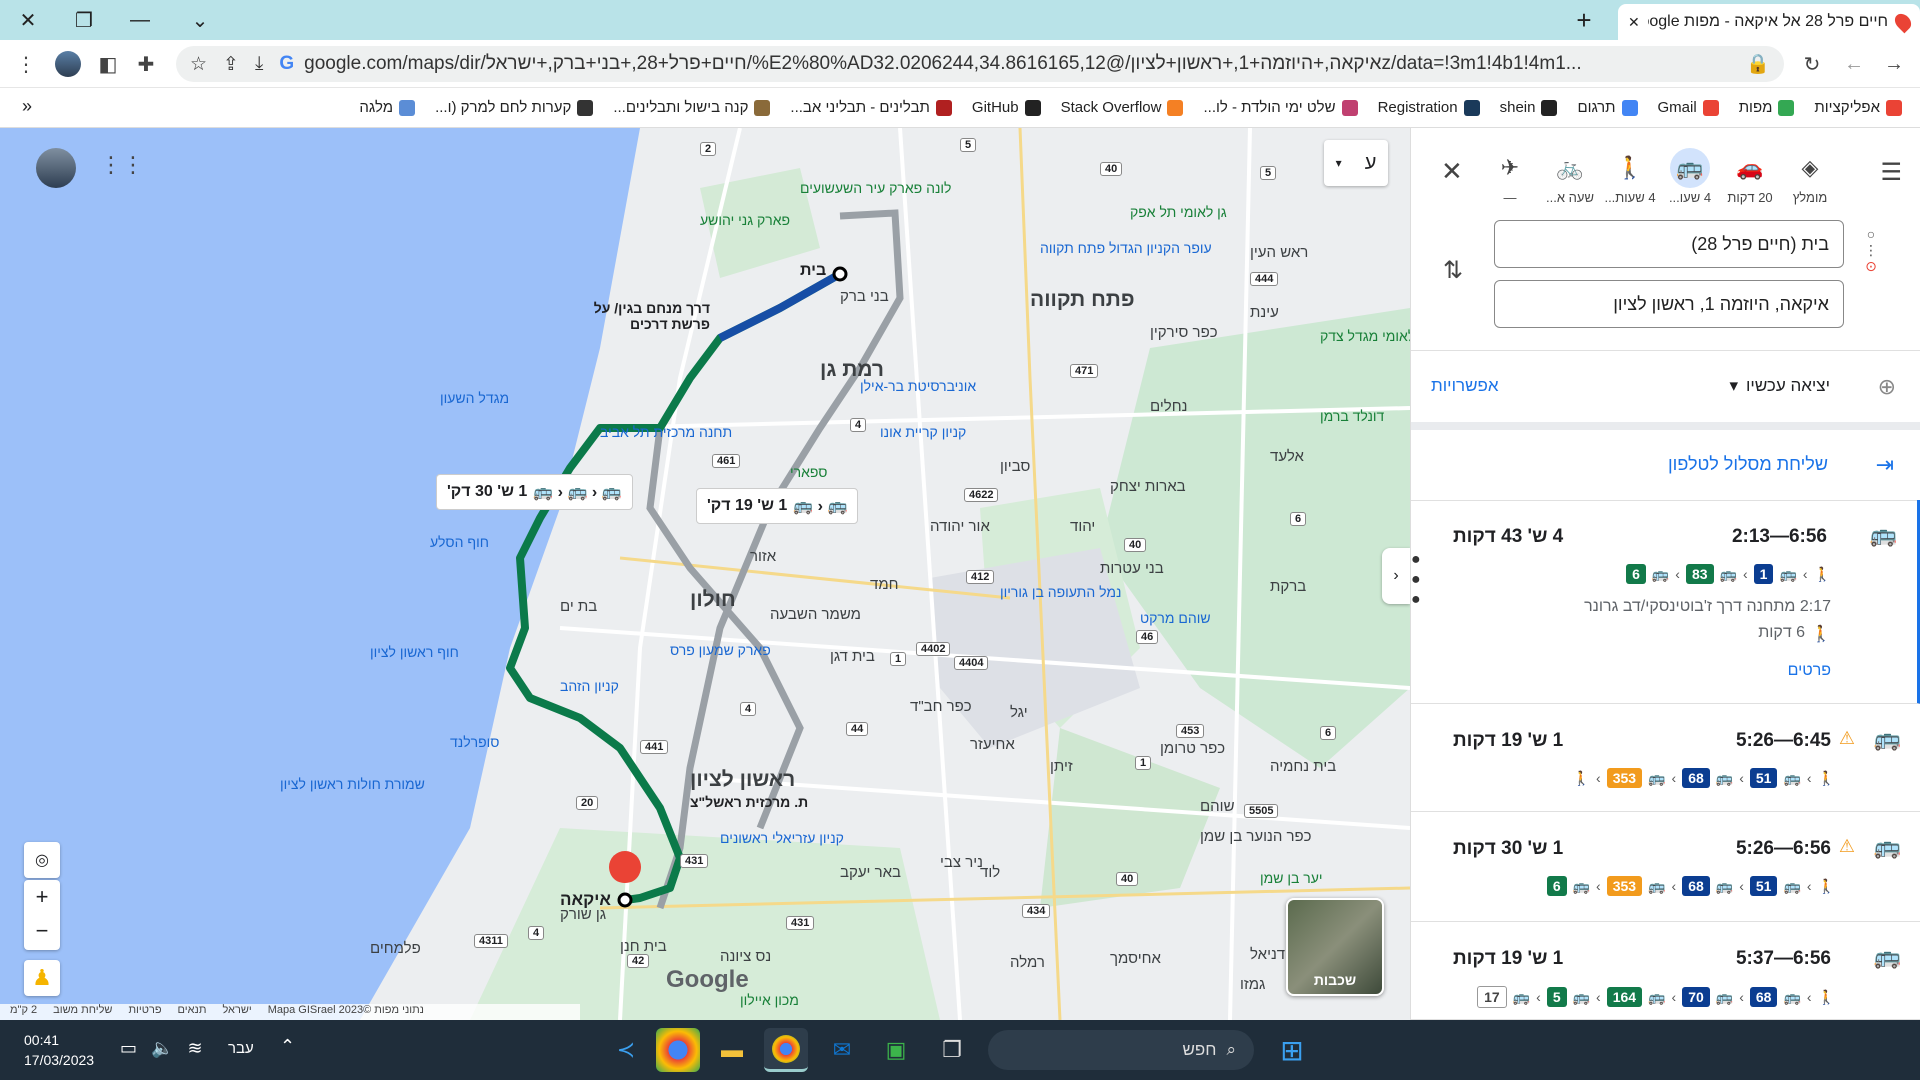  What do you see at coordinates (1584, 20) in the screenshot?
I see `new-tab-button: +` at bounding box center [1584, 20].